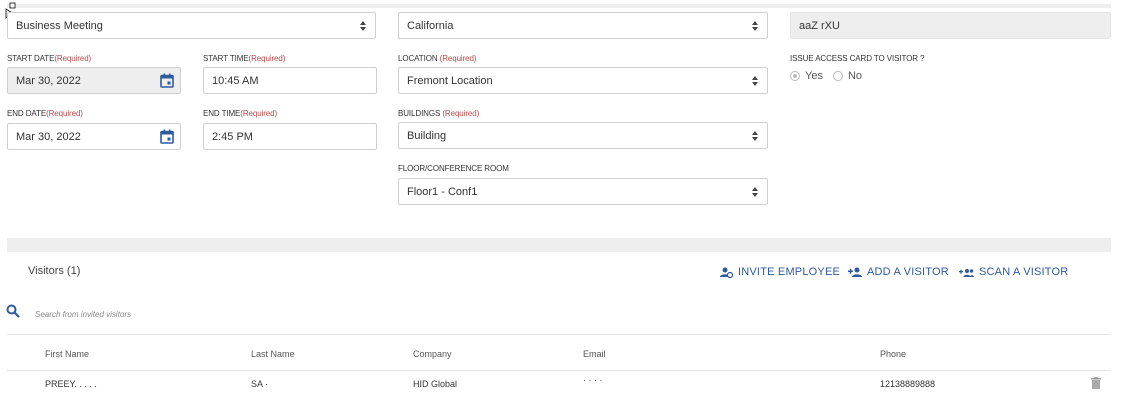 The image size is (1143, 409). What do you see at coordinates (94, 80) in the screenshot?
I see `start-date-field: Mar 30, 2022` at bounding box center [94, 80].